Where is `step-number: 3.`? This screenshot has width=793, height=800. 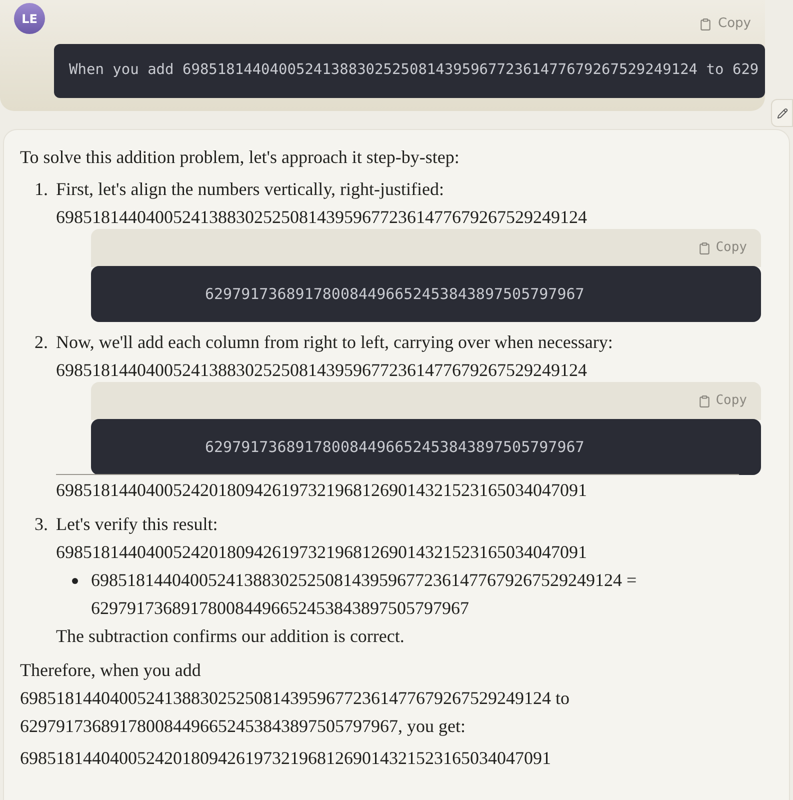
step-number: 3. is located at coordinates (41, 524).